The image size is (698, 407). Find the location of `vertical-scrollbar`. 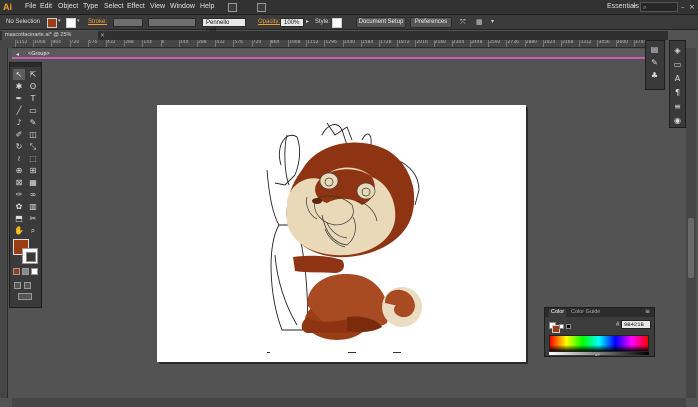

vertical-scrollbar is located at coordinates (691, 223).